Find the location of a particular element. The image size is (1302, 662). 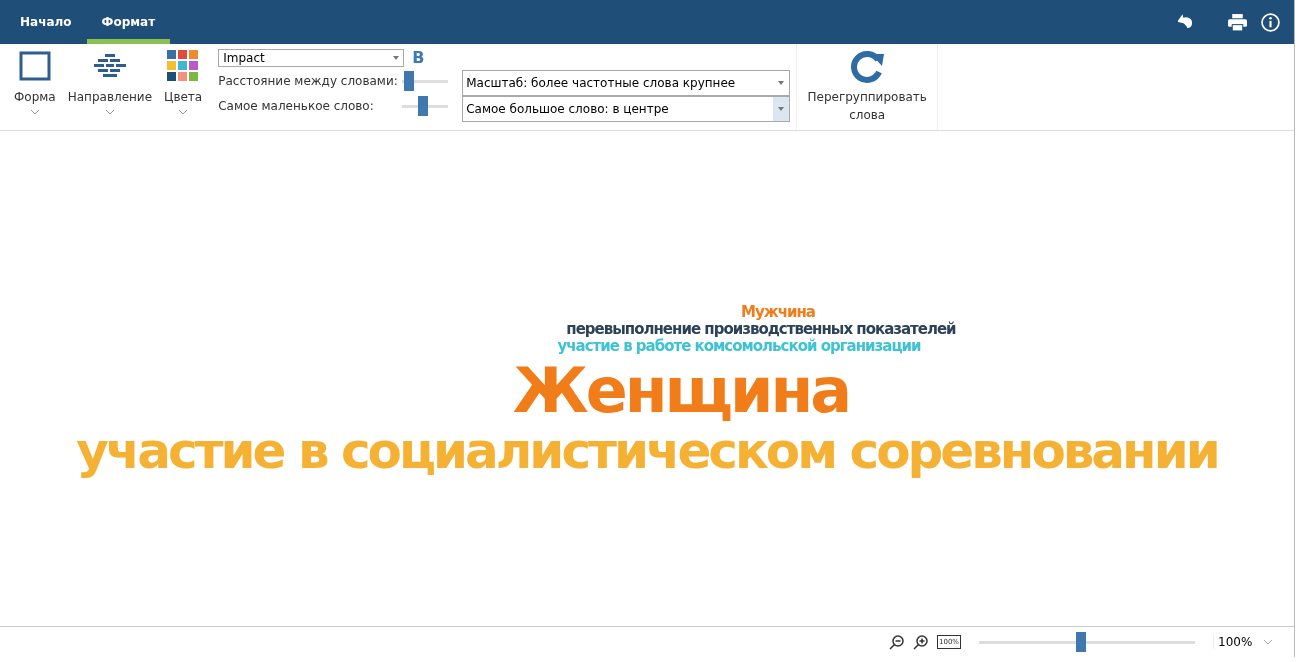

cloud-word: Мужчина is located at coordinates (778, 312).